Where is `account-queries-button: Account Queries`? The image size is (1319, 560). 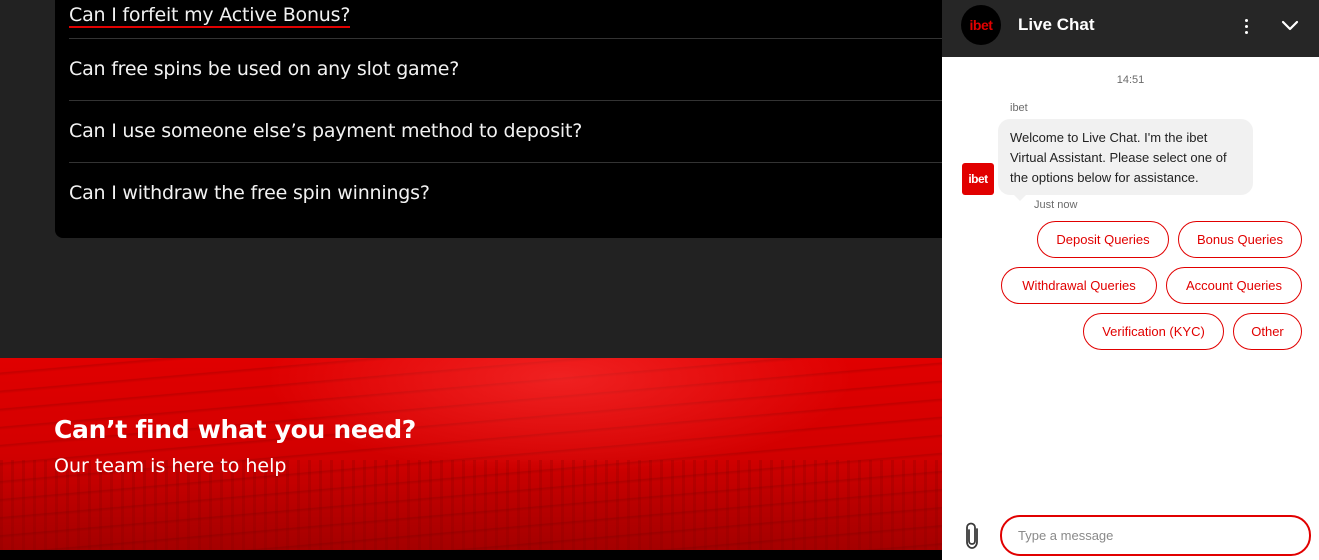
account-queries-button: Account Queries is located at coordinates (1234, 285).